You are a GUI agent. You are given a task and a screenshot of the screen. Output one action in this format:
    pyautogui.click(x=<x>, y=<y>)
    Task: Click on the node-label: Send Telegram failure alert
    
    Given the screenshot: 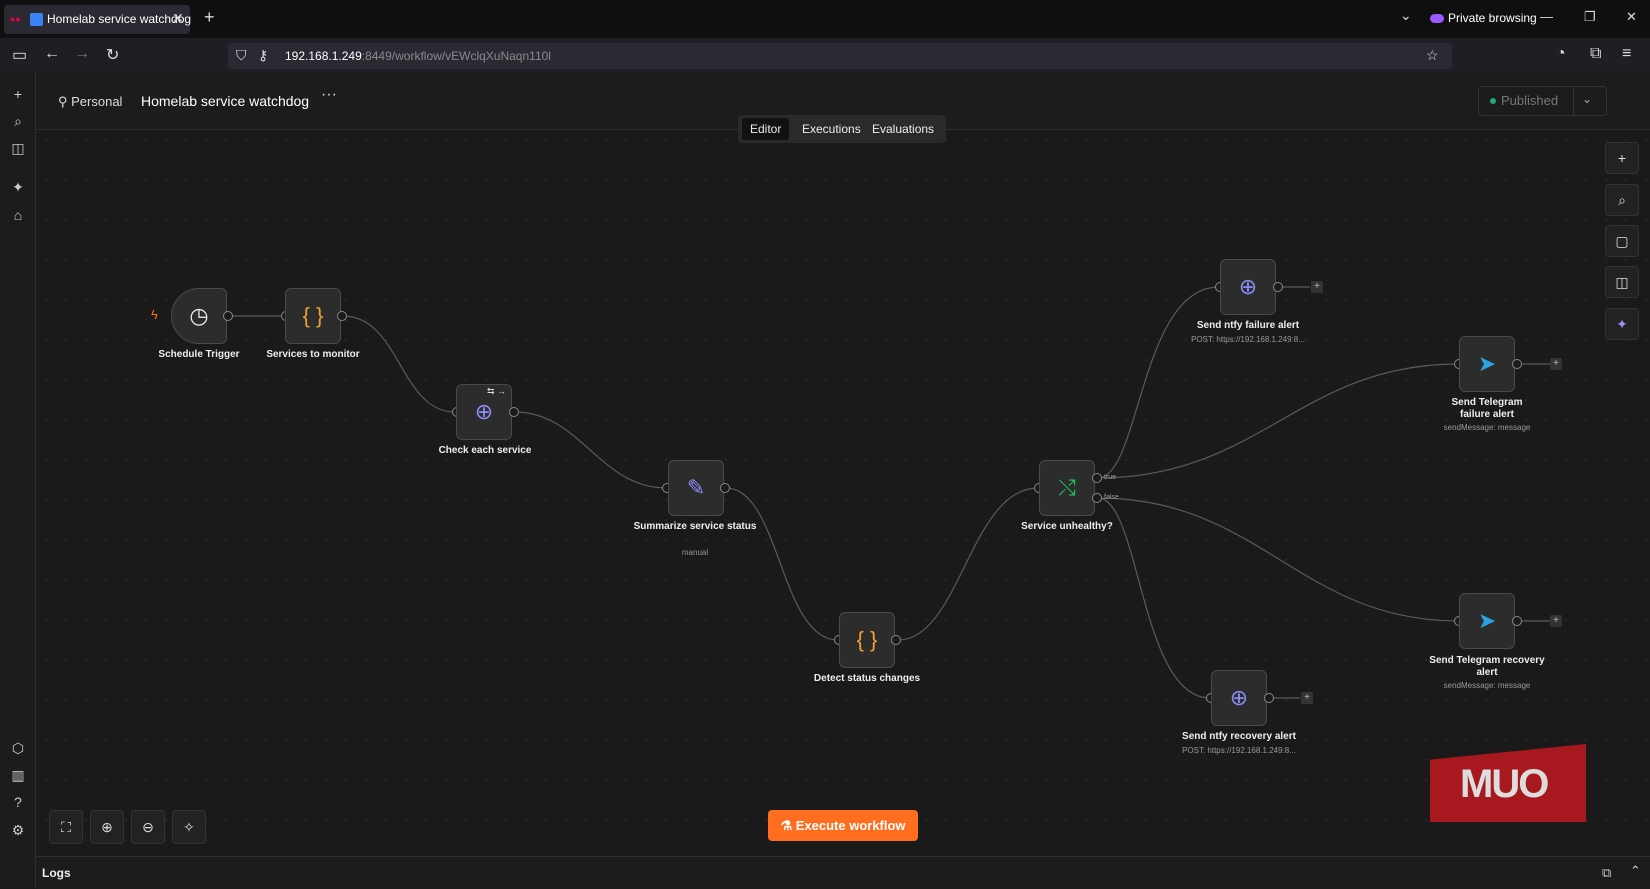 What is the action you would take?
    pyautogui.click(x=1487, y=408)
    